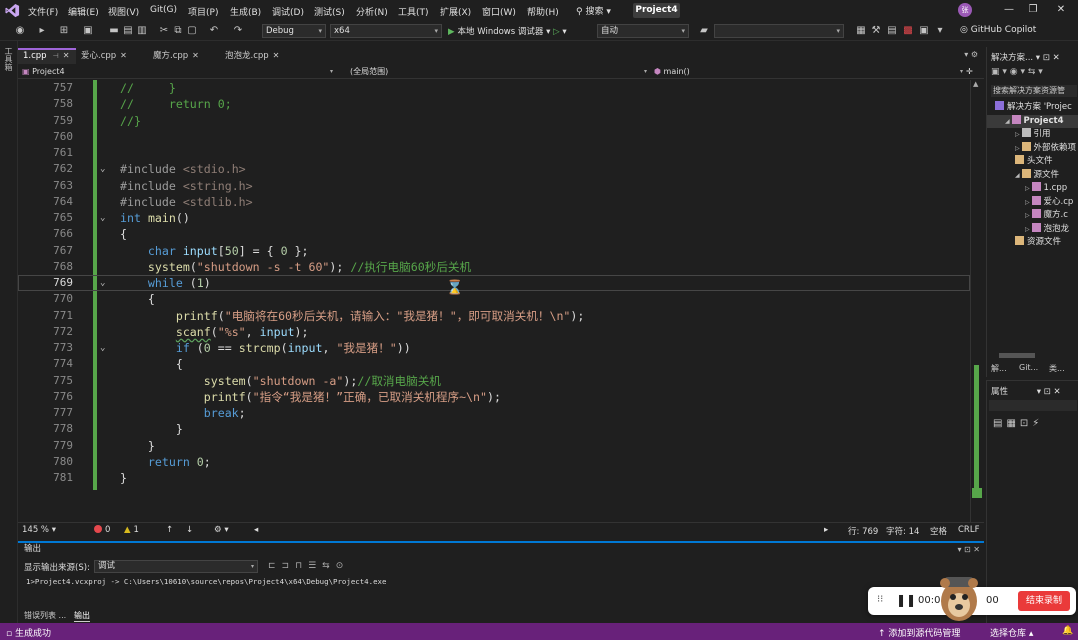 This screenshot has width=1078, height=640. What do you see at coordinates (178, 31) in the screenshot?
I see `copy-icon: ⧉` at bounding box center [178, 31].